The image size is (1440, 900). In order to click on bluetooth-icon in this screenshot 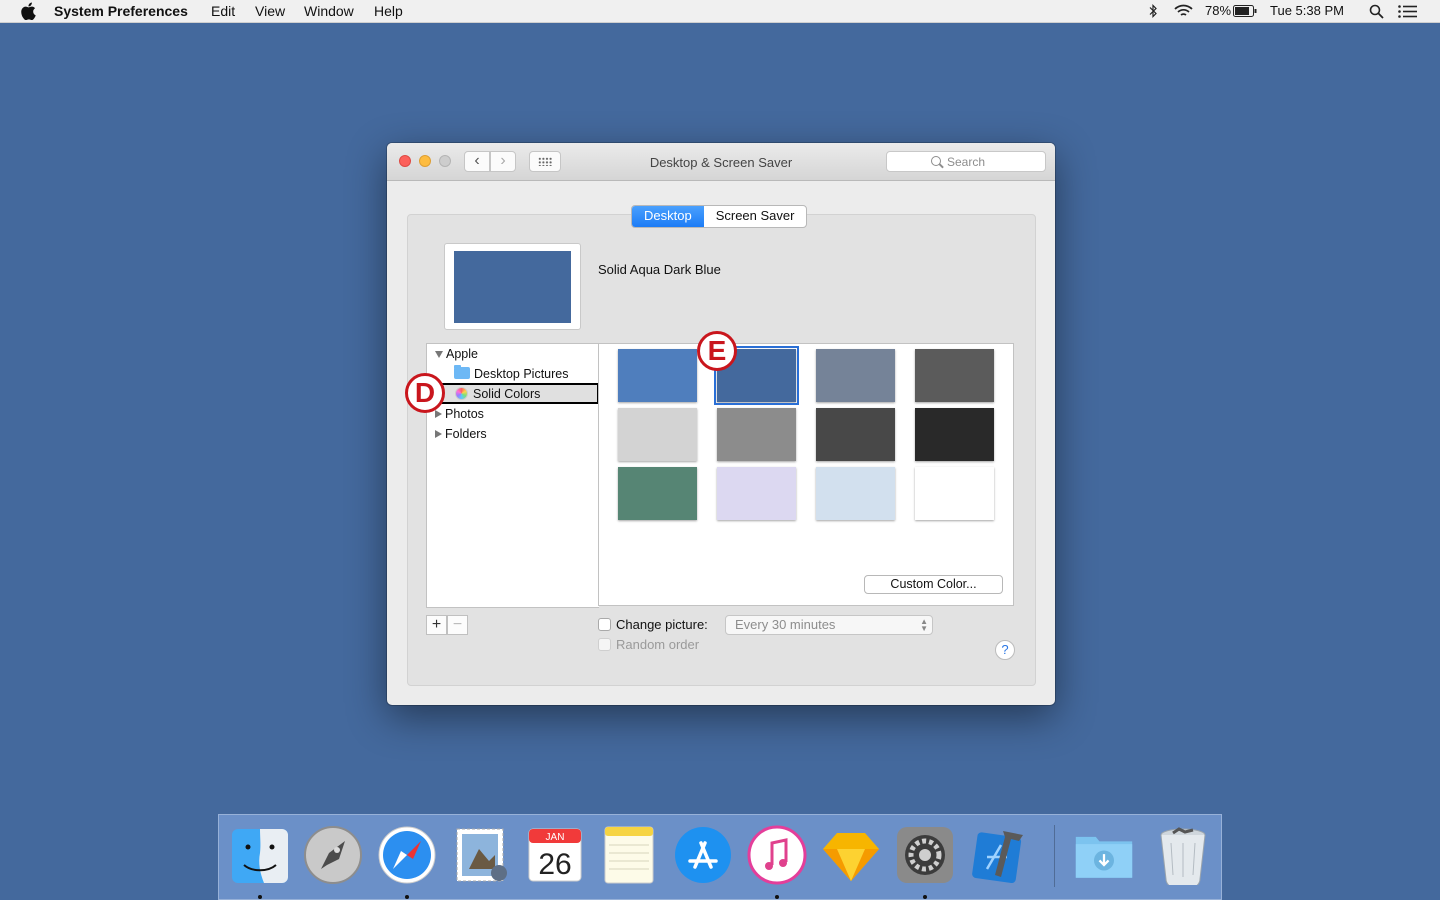, I will do `click(1153, 11)`.